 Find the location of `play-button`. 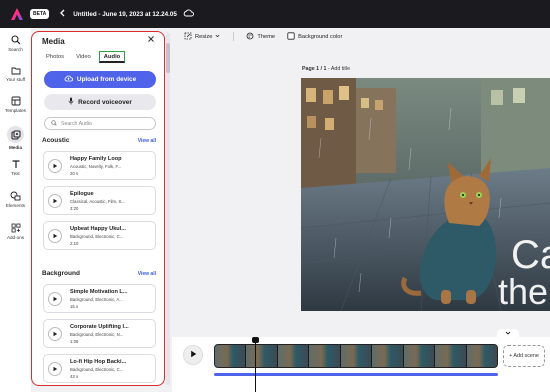

play-button is located at coordinates (193, 355).